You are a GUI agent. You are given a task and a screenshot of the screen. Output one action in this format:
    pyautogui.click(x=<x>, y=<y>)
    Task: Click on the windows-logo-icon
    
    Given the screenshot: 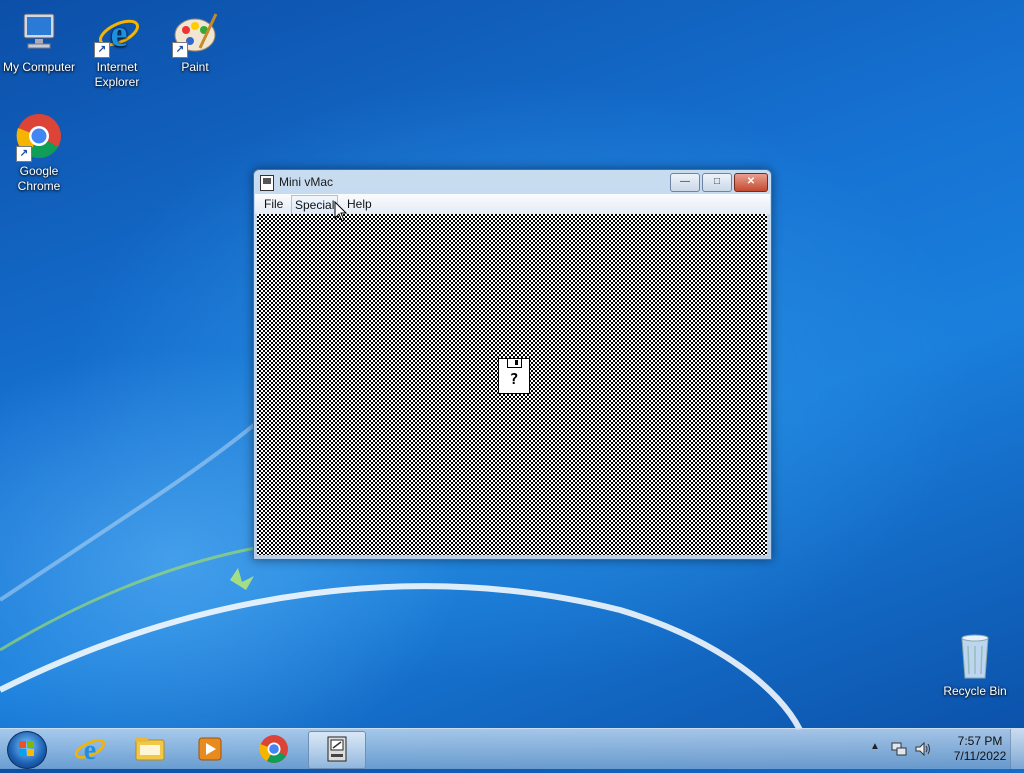 What is the action you would take?
    pyautogui.click(x=26, y=748)
    